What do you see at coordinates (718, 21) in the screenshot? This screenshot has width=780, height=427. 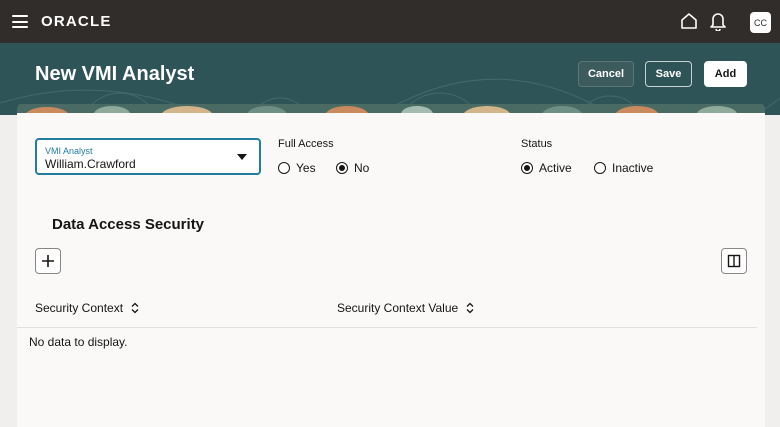 I see `bell-icon` at bounding box center [718, 21].